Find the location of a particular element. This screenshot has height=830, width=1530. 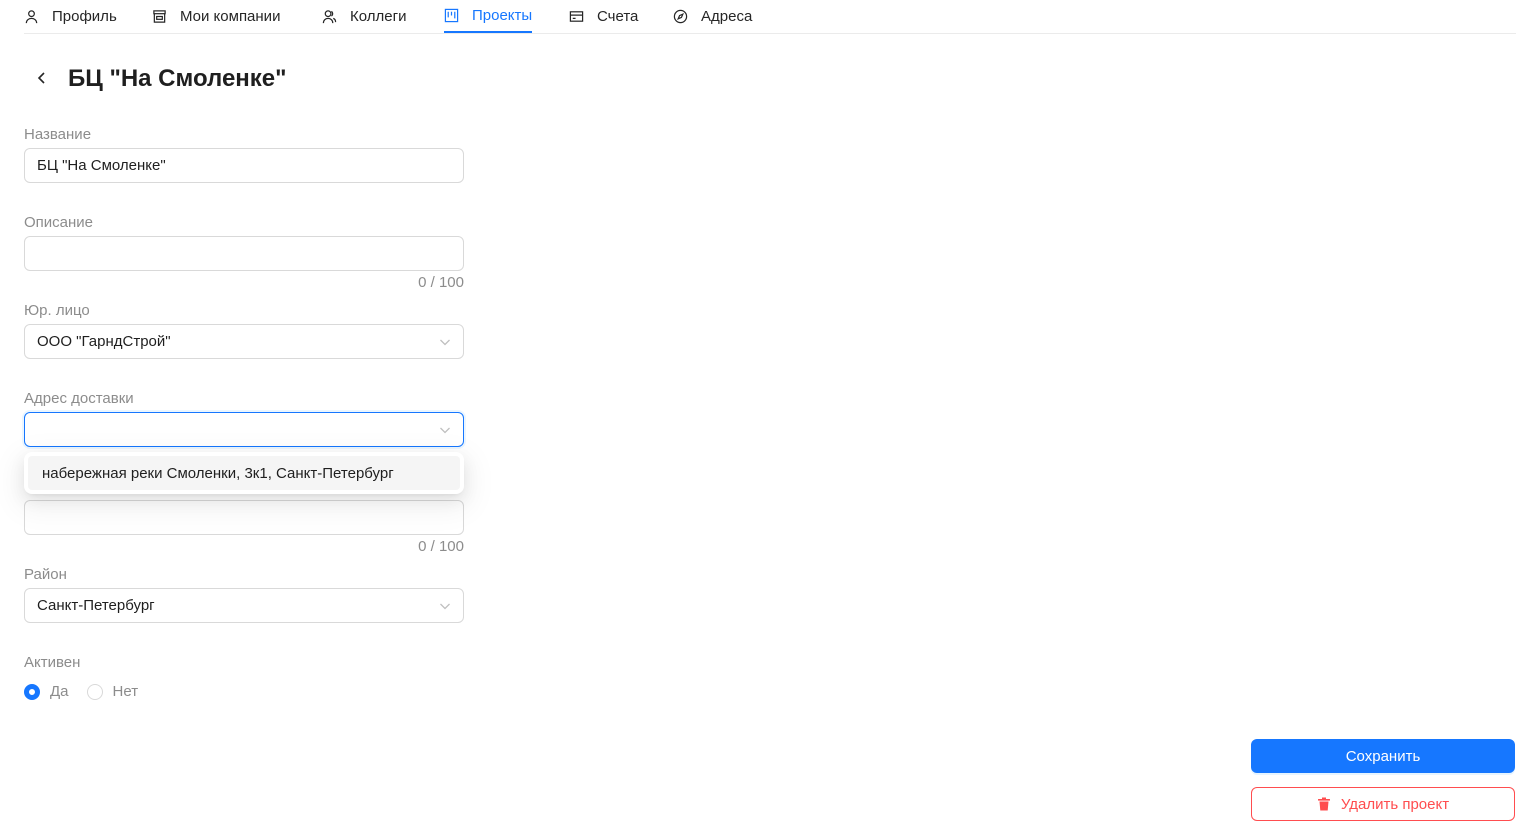

active-radio-group: Да Нет is located at coordinates (90, 691).